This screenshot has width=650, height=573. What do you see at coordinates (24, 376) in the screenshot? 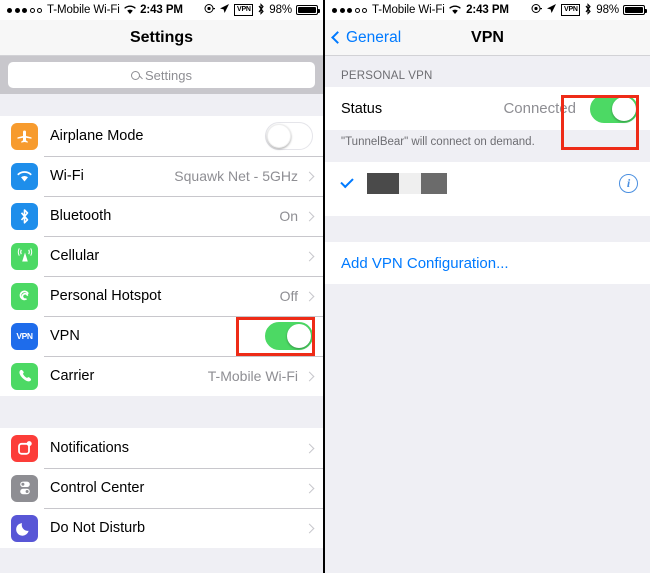
I see `phone-icon` at bounding box center [24, 376].